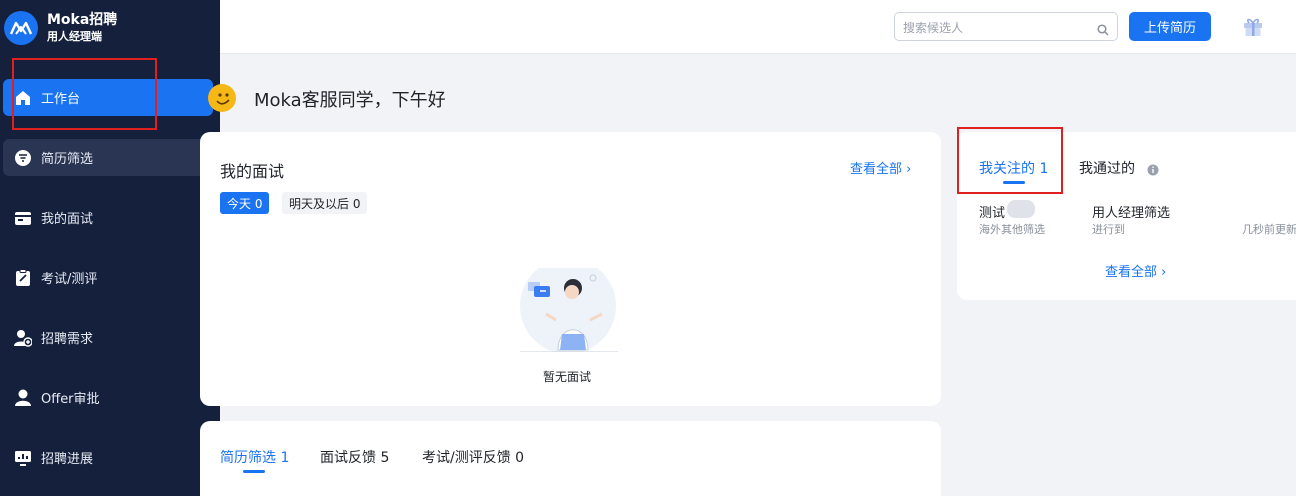 The height and width of the screenshot is (496, 1296). I want to click on sidebar-item-label: 招聘需求, so click(67, 339).